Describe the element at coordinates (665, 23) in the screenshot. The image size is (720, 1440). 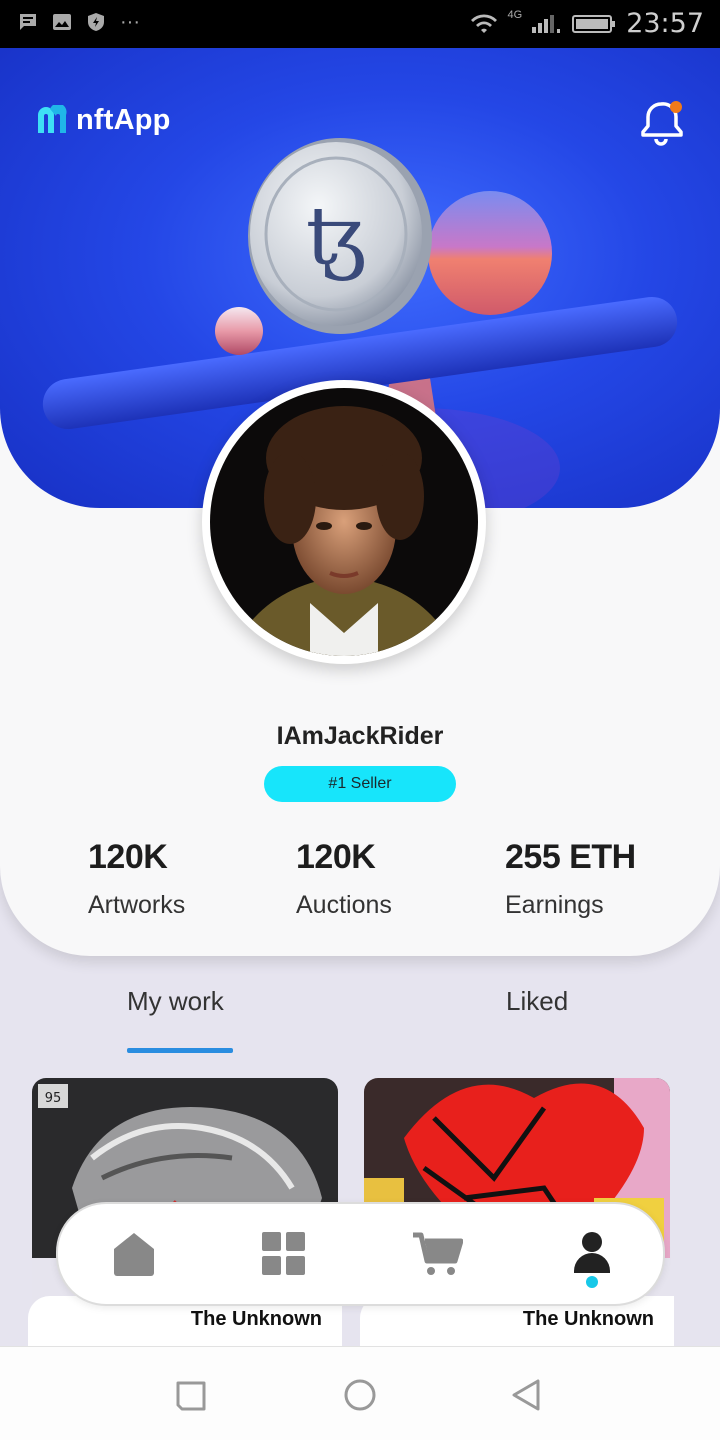
I see `clock: 23:57` at that location.